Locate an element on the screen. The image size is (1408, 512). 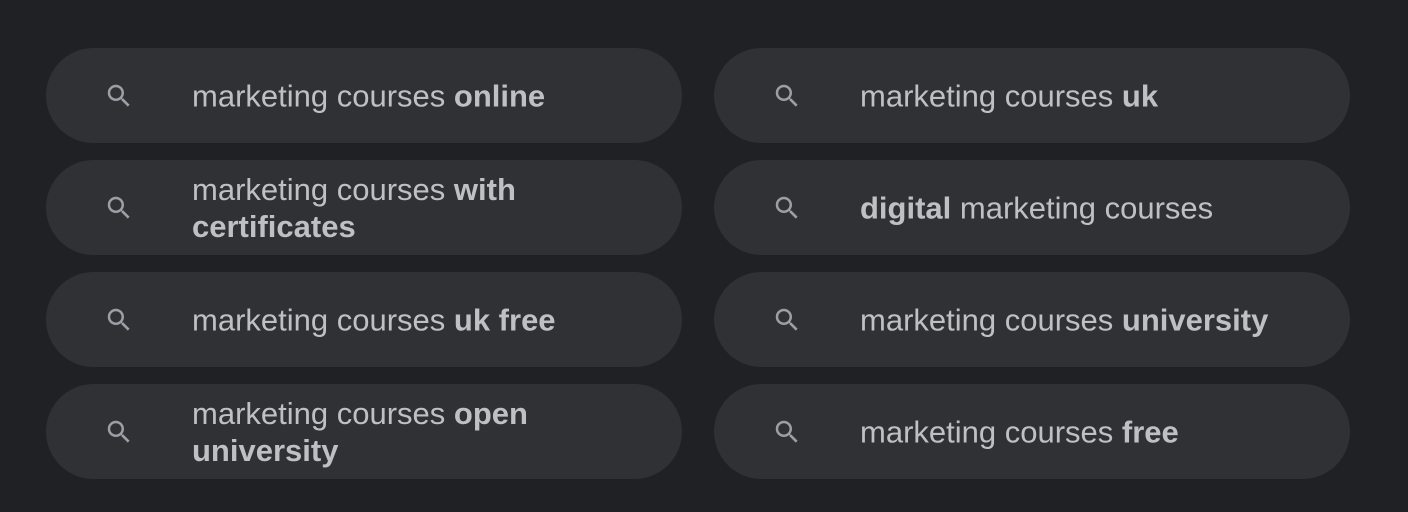
suggestion-chip: marketing courses uk is located at coordinates (1032, 95).